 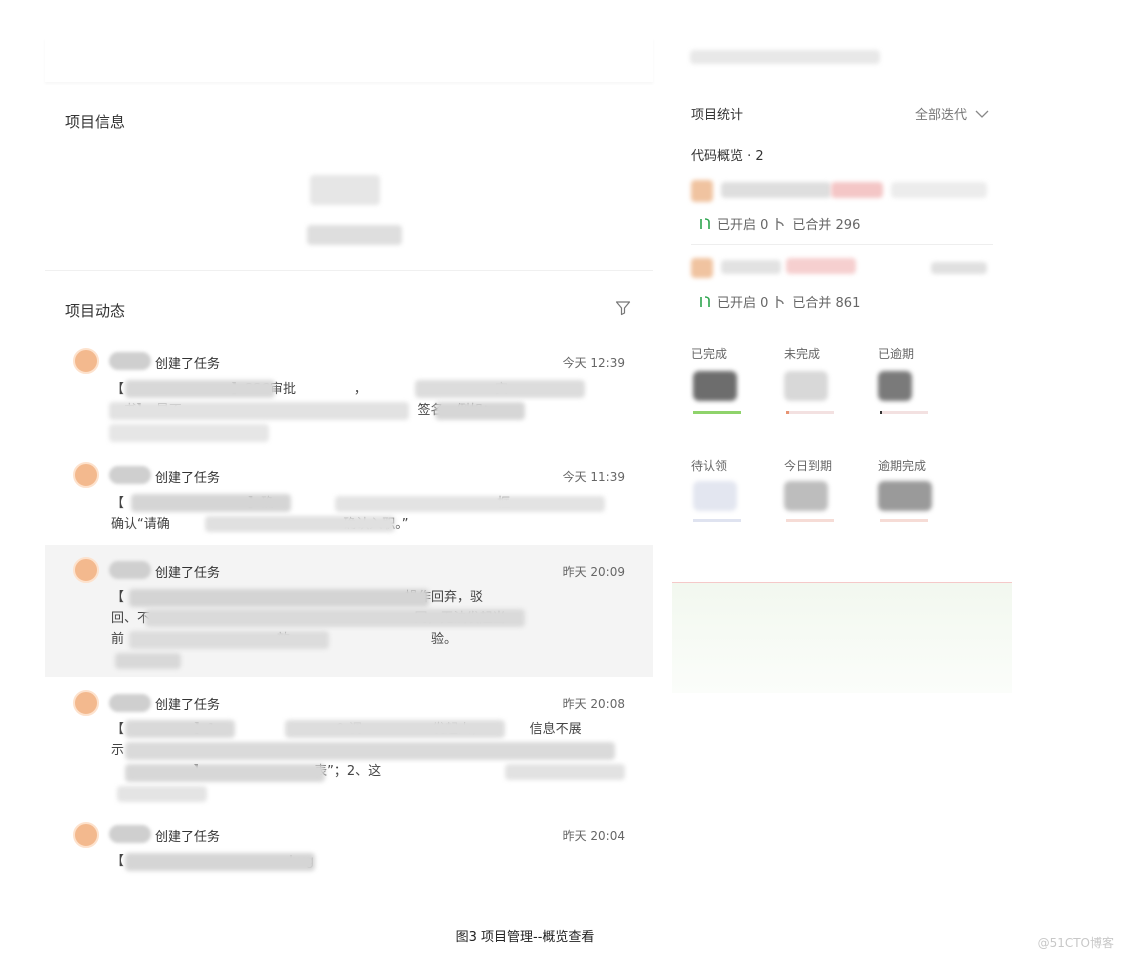 I want to click on stat-label: 待认领, so click(x=709, y=466).